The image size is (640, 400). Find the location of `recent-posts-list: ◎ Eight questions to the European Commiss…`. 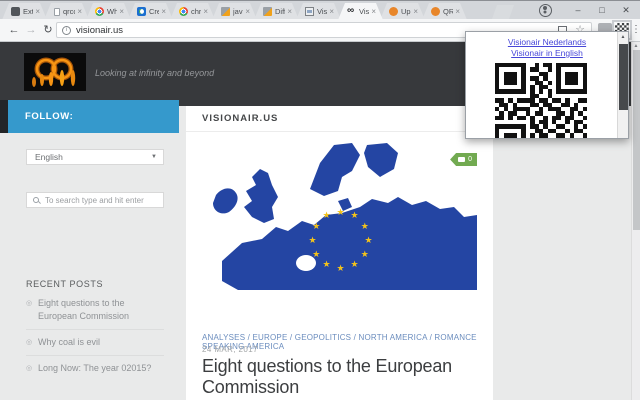

recent-posts-list: ◎ Eight questions to the European Commiss… is located at coordinates (95, 336).